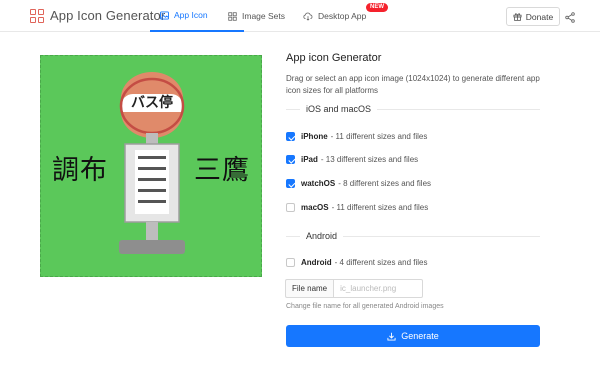  Describe the element at coordinates (290, 136) in the screenshot. I see `iphone-checkbox` at that location.